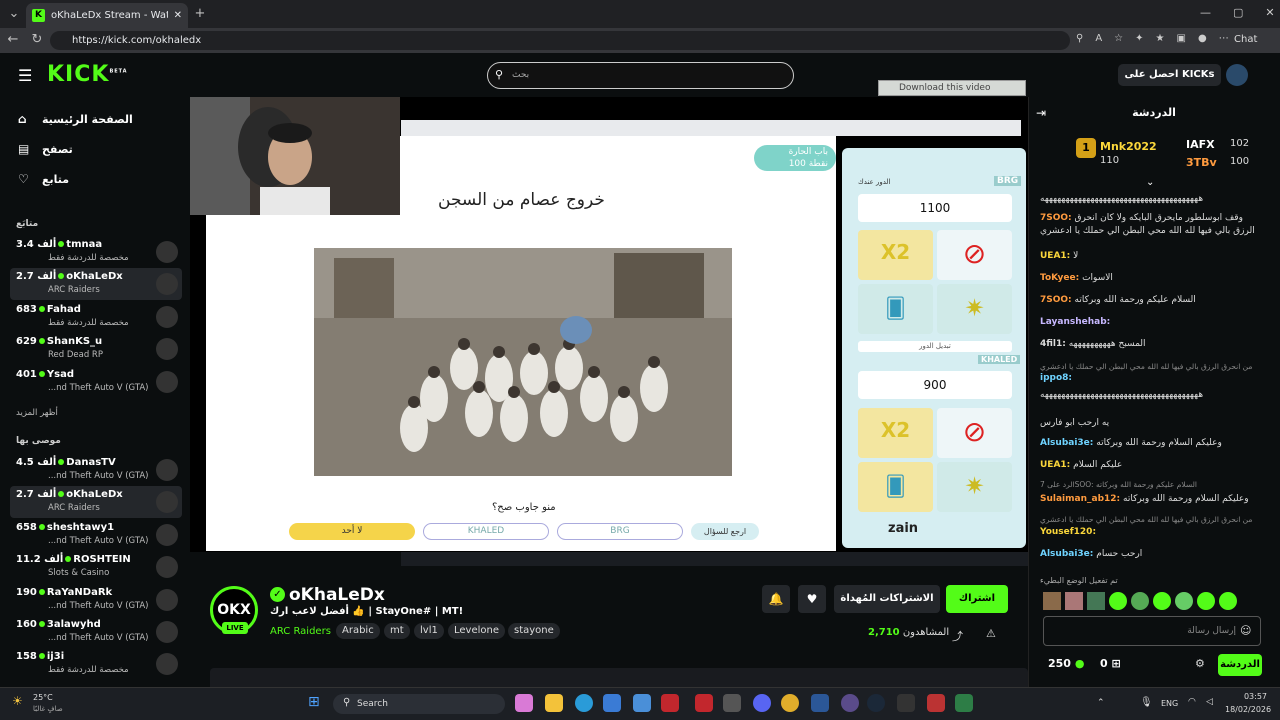 Image resolution: width=1280 pixels, height=720 pixels. I want to click on chat-input: إرسال رسالة, so click(1152, 631).